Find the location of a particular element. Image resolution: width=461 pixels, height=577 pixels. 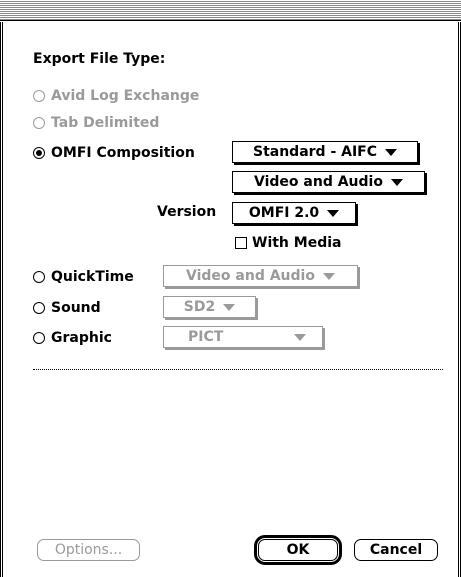

export-file-type-heading: Export File Type: is located at coordinates (99, 59).